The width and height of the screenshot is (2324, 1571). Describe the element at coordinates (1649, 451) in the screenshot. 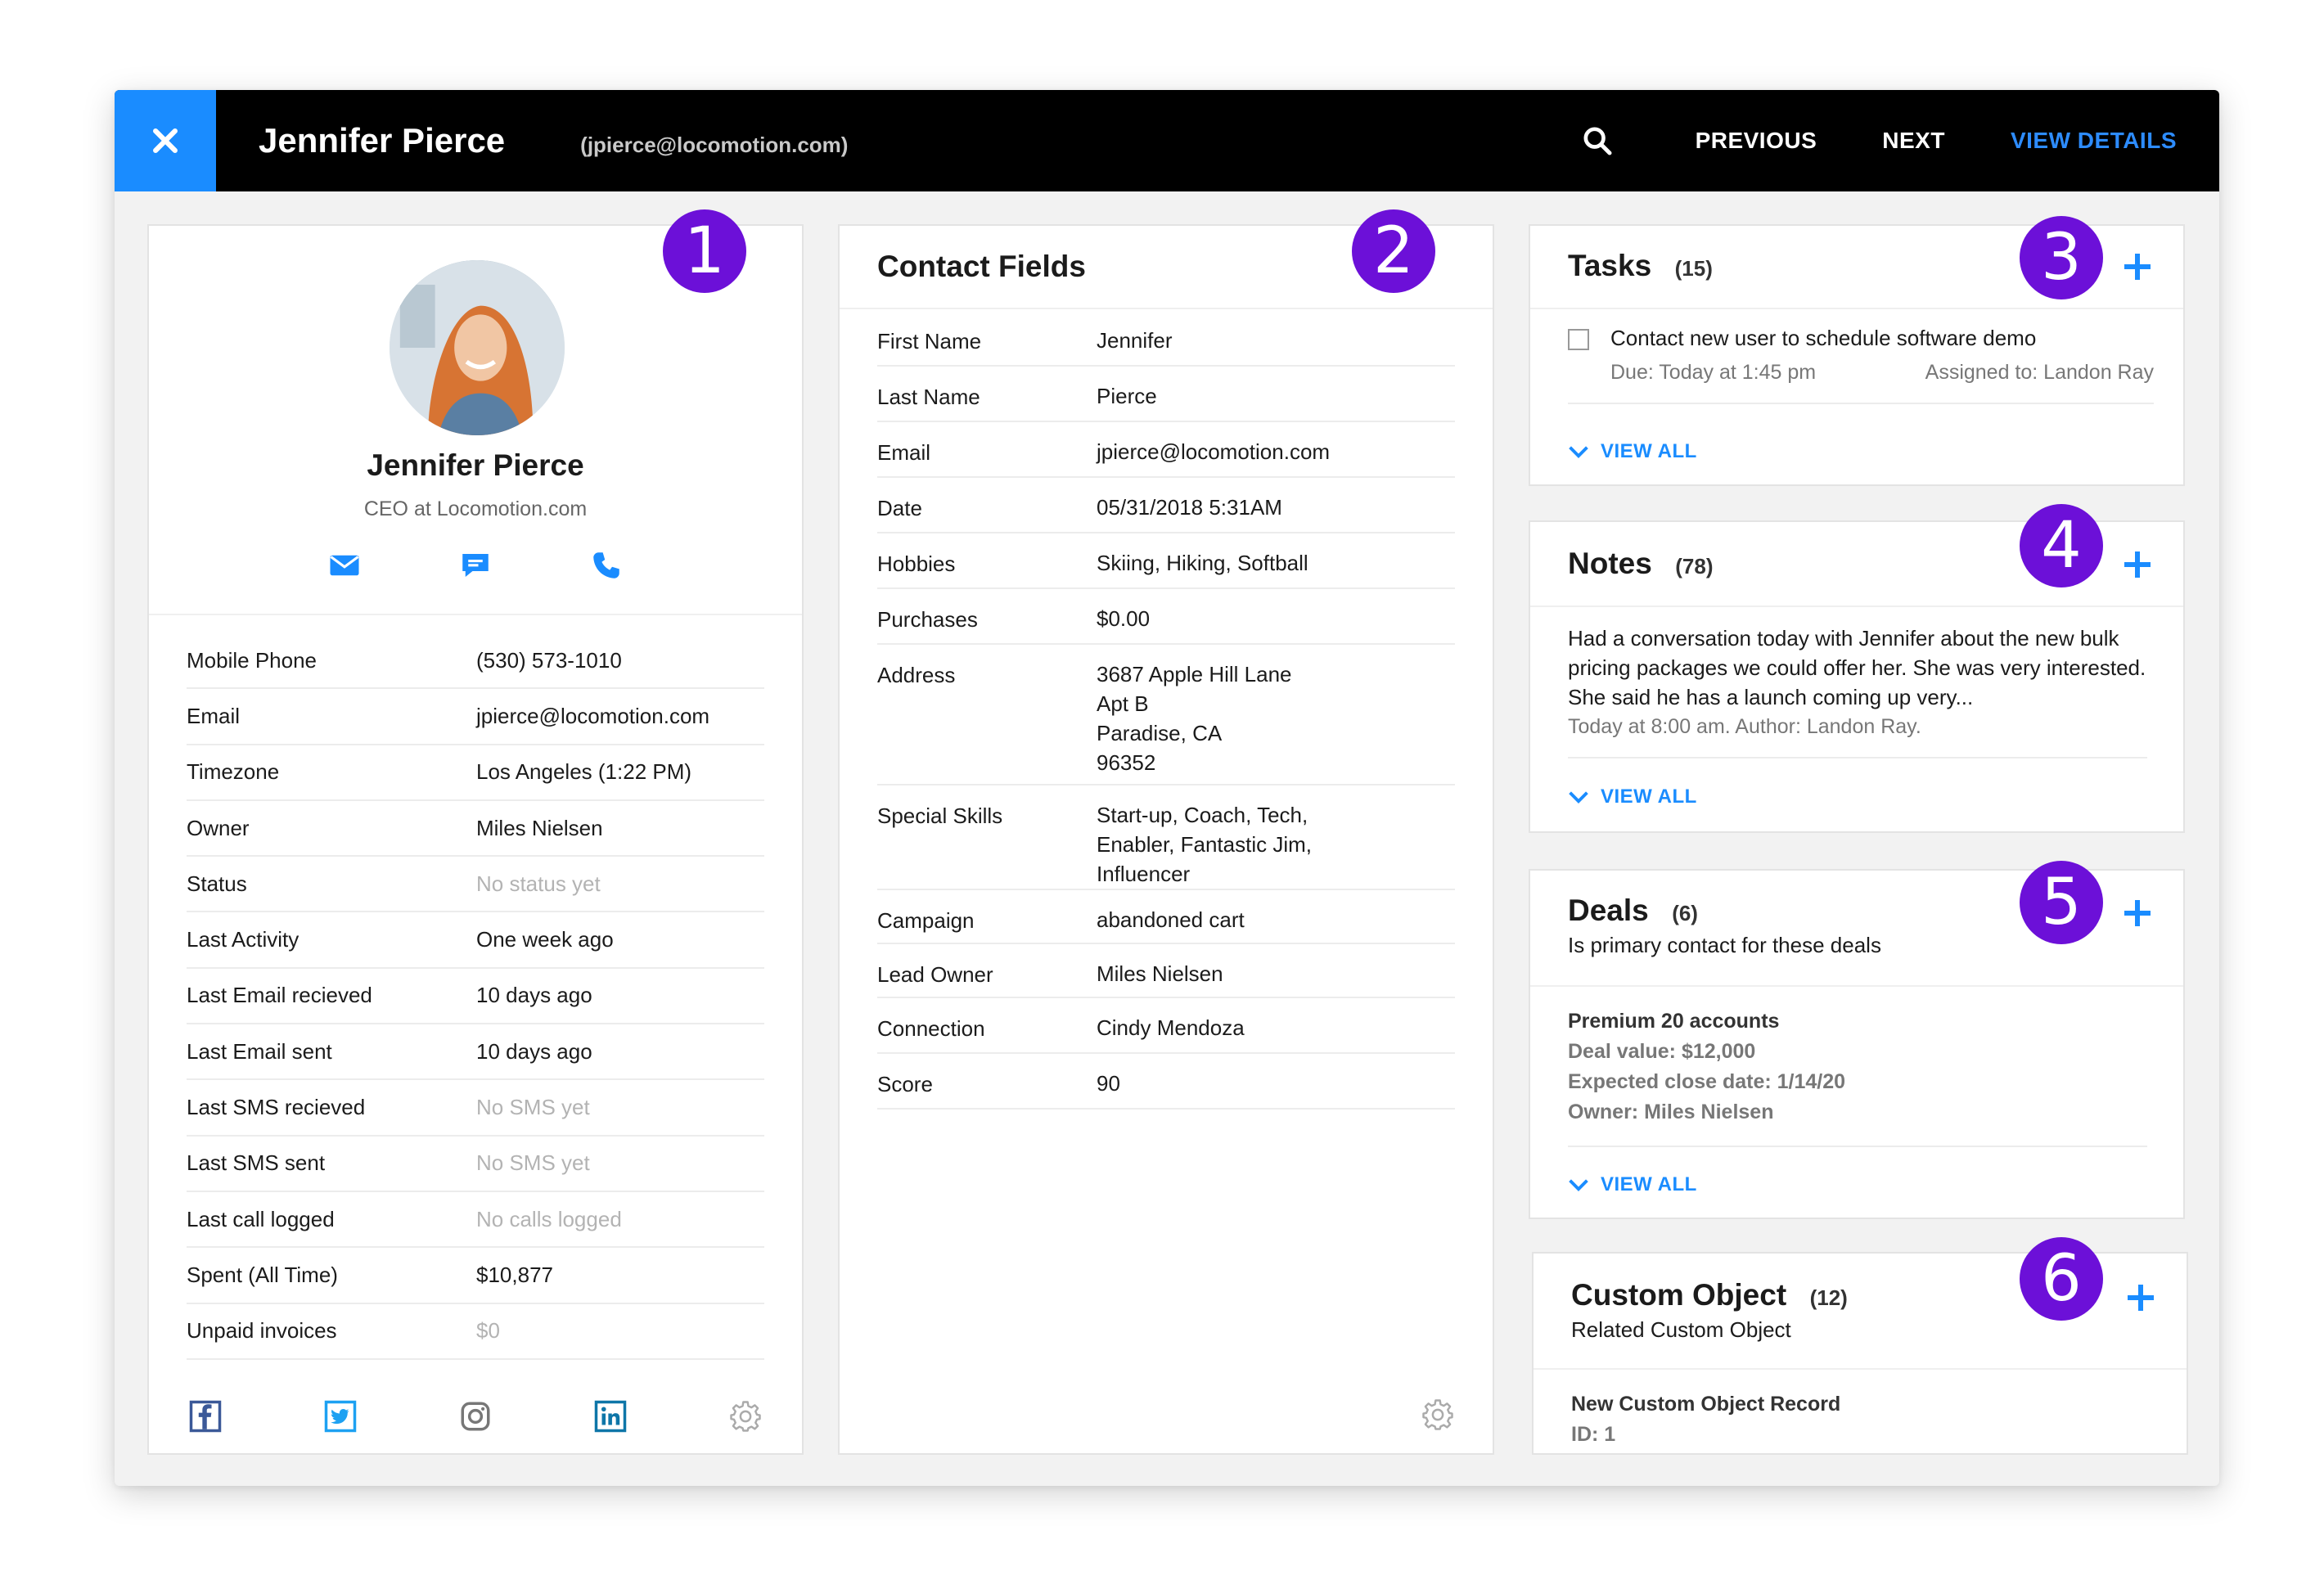

I see `tasks-view-all-label: VIEW ALL` at that location.